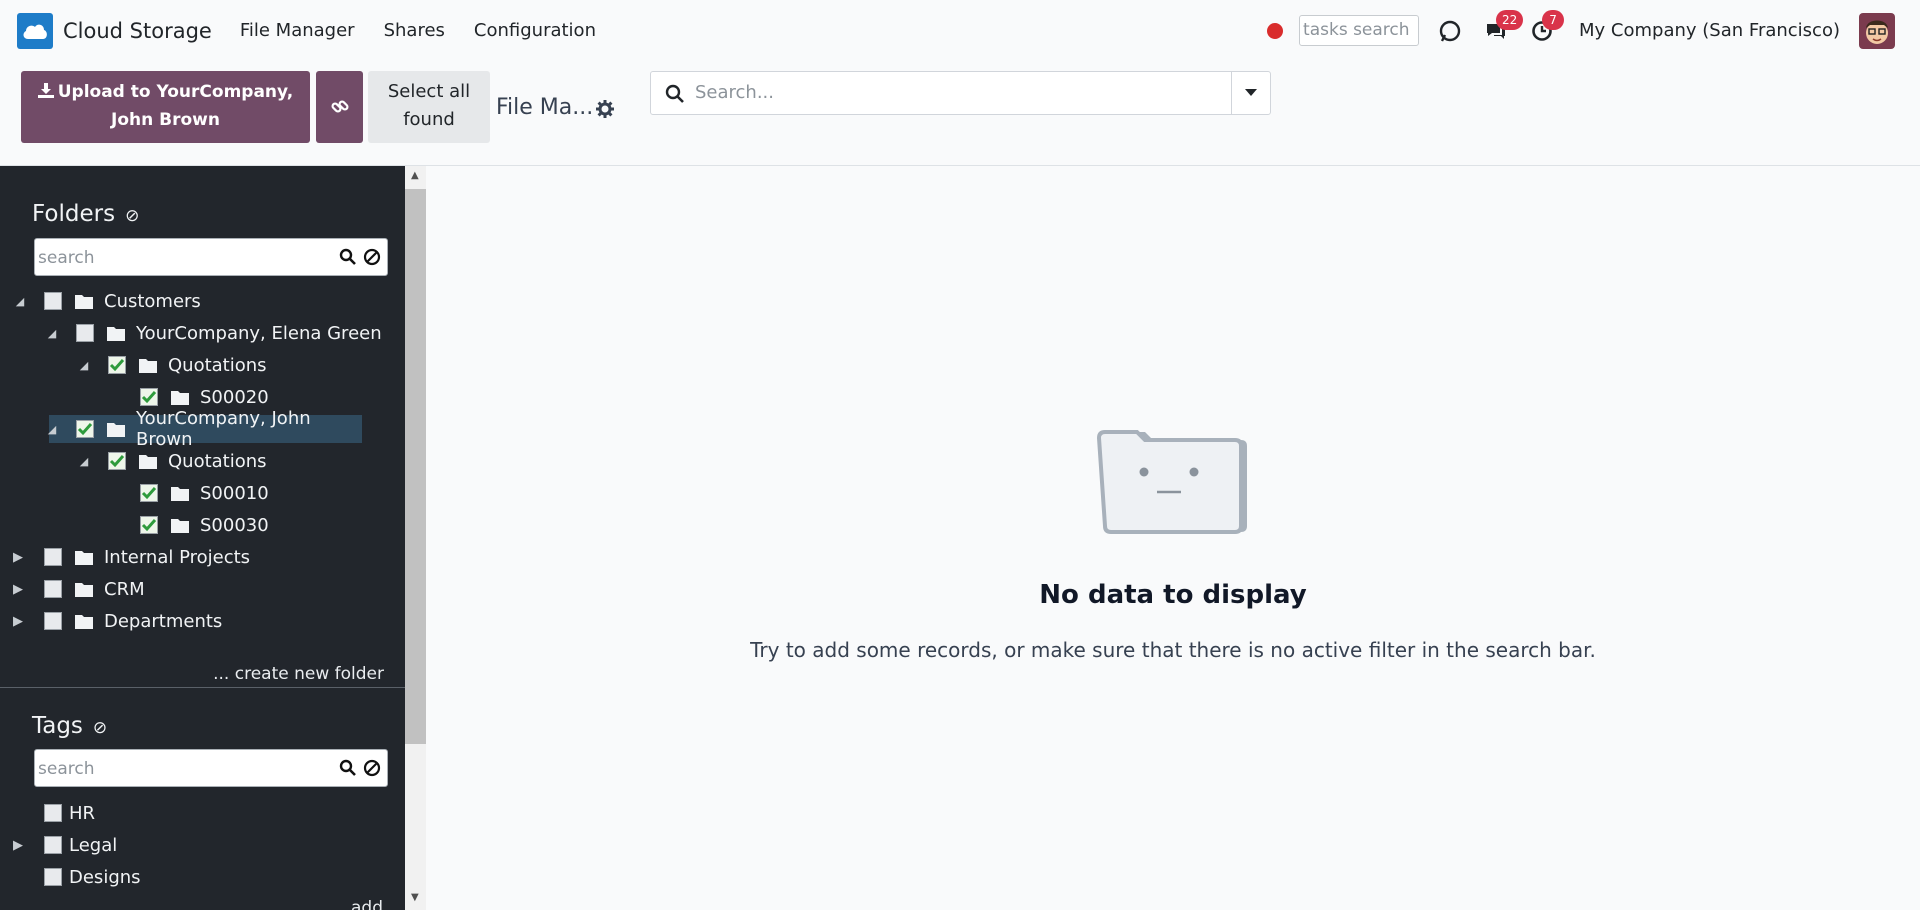  I want to click on folders-header: Folders ⊘, so click(85, 214).